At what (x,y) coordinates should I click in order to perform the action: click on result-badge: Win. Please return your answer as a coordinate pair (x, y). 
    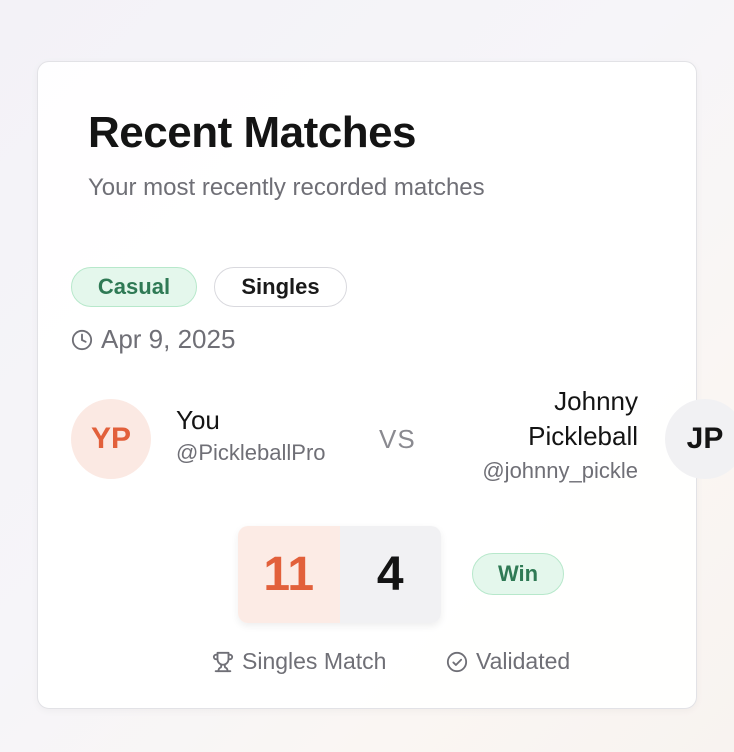
    Looking at the image, I should click on (518, 574).